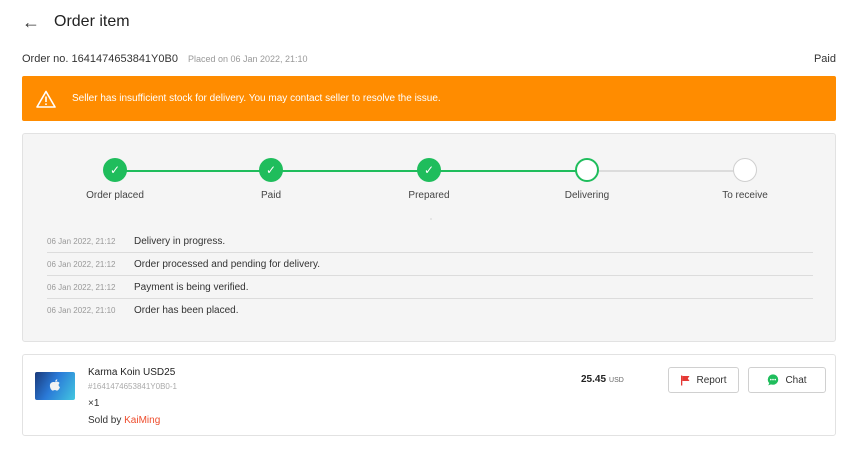 The width and height of the screenshot is (864, 475). Describe the element at coordinates (142, 420) in the screenshot. I see `seller-link: KaiMing` at that location.